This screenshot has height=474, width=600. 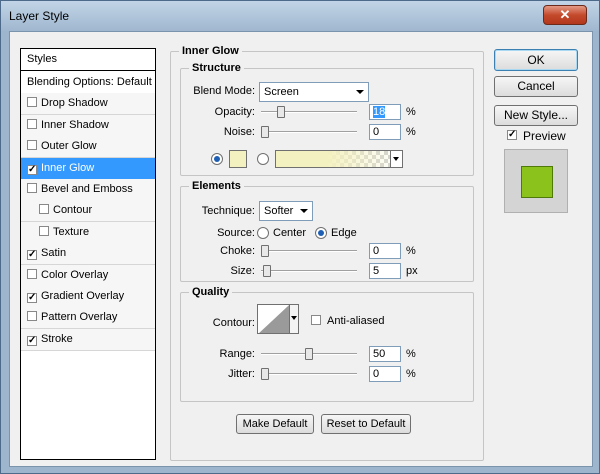 What do you see at coordinates (536, 86) in the screenshot?
I see `cancel-button: Cancel` at bounding box center [536, 86].